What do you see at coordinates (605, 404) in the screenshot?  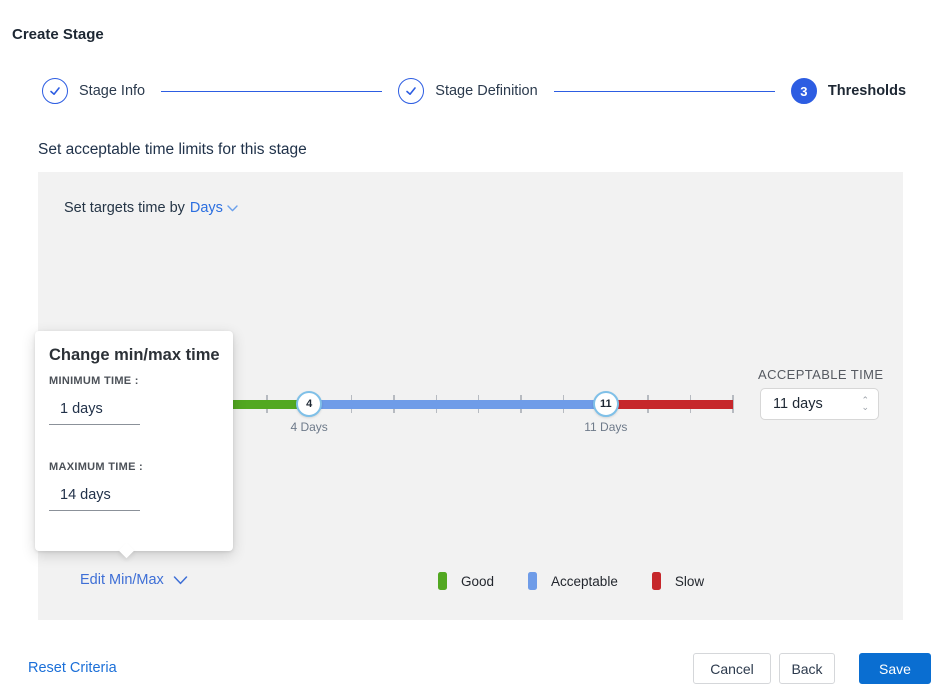 I see `slider-handle: 11` at bounding box center [605, 404].